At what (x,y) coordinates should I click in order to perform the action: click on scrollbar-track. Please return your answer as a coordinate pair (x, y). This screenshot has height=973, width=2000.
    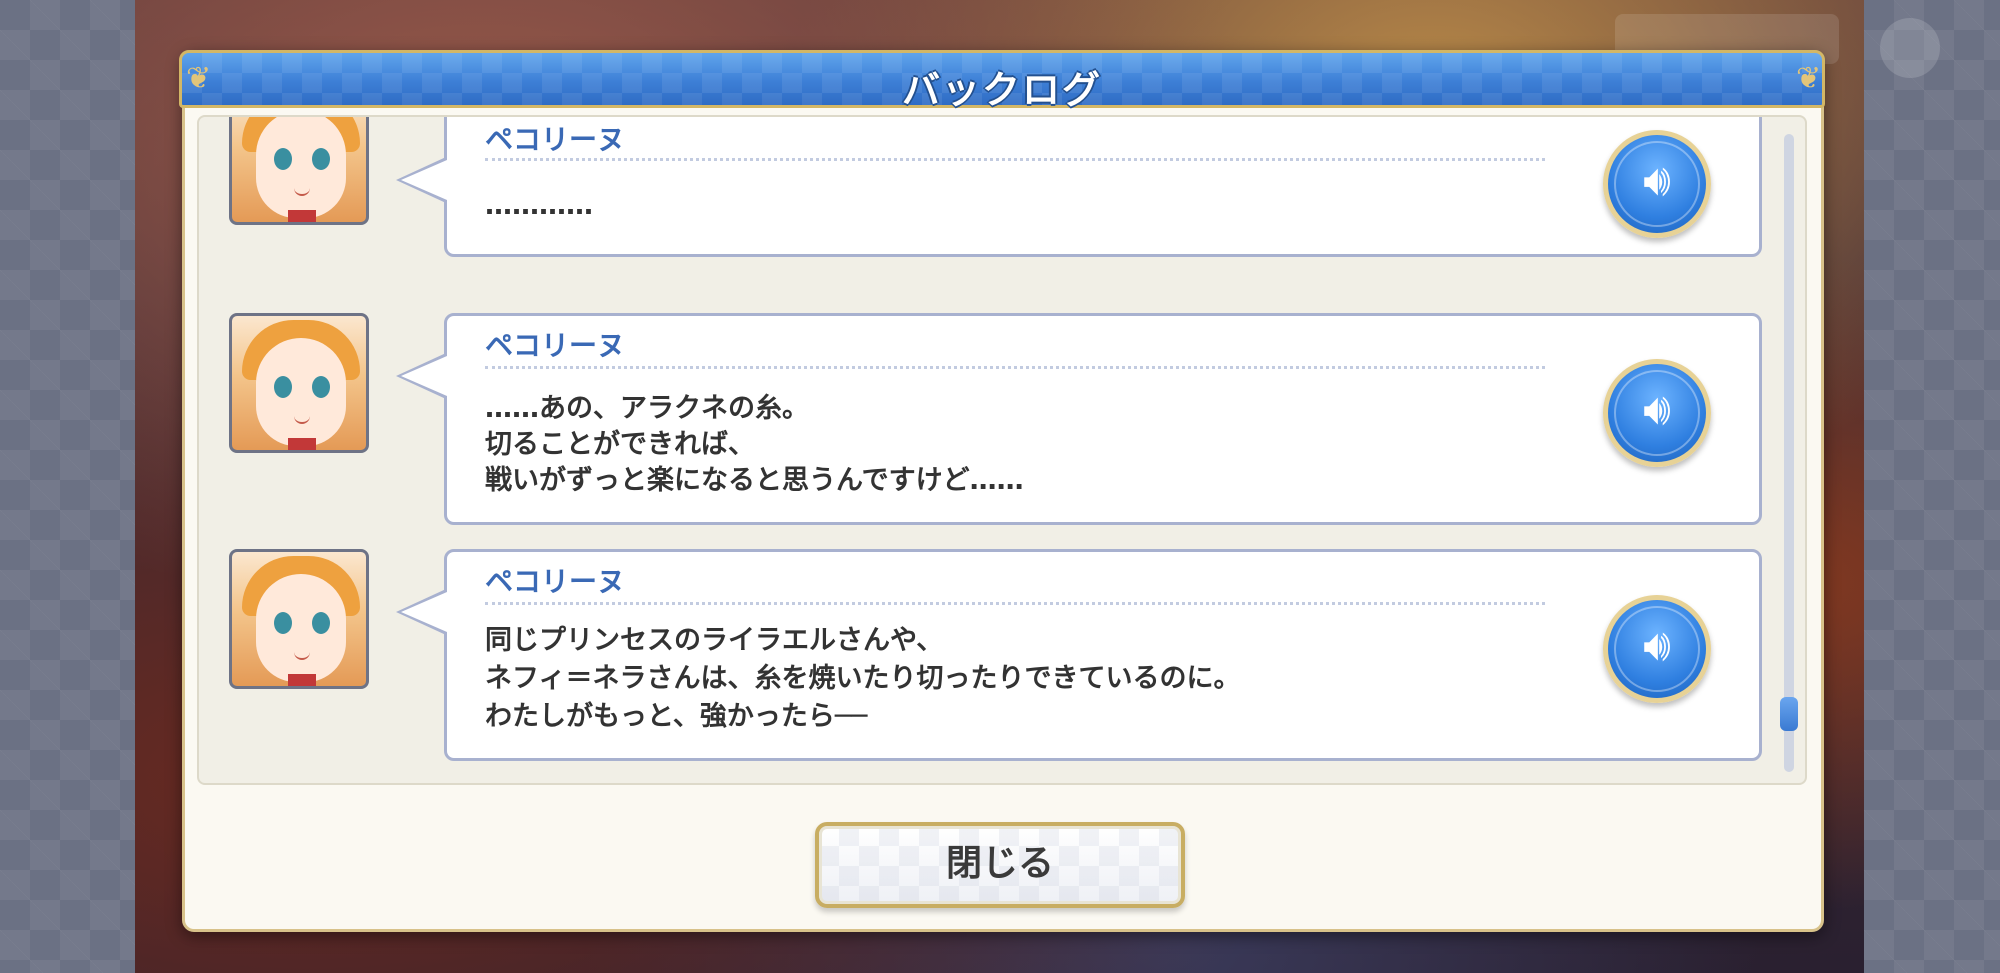
    Looking at the image, I should click on (1789, 453).